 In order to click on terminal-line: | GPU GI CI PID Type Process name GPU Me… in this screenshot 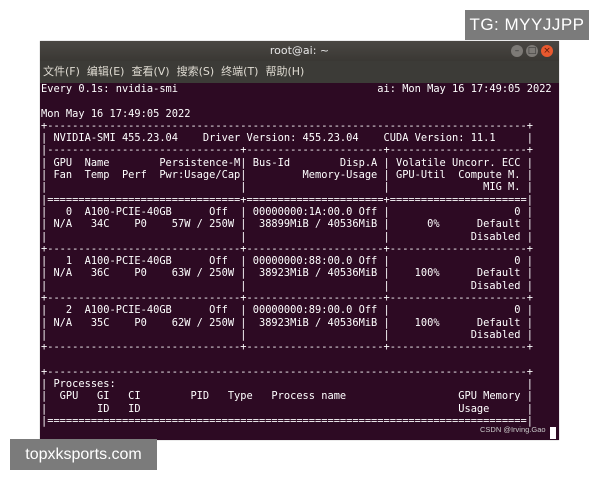, I will do `click(287, 396)`.